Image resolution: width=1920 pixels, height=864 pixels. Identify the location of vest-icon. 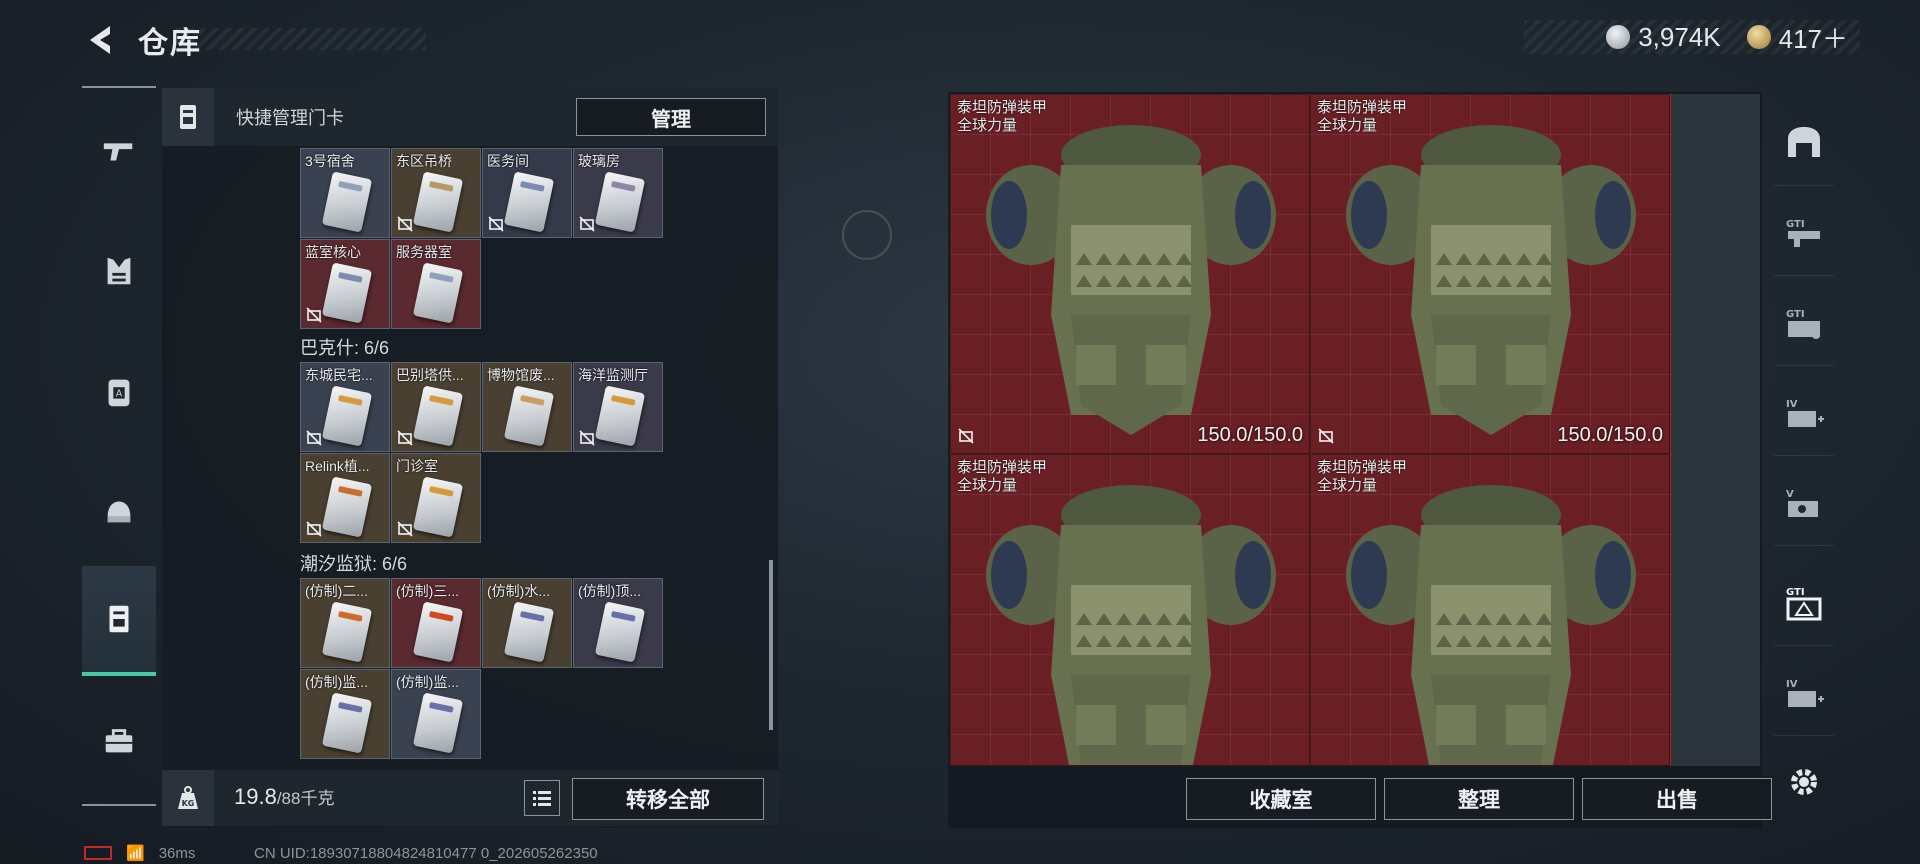
(119, 271).